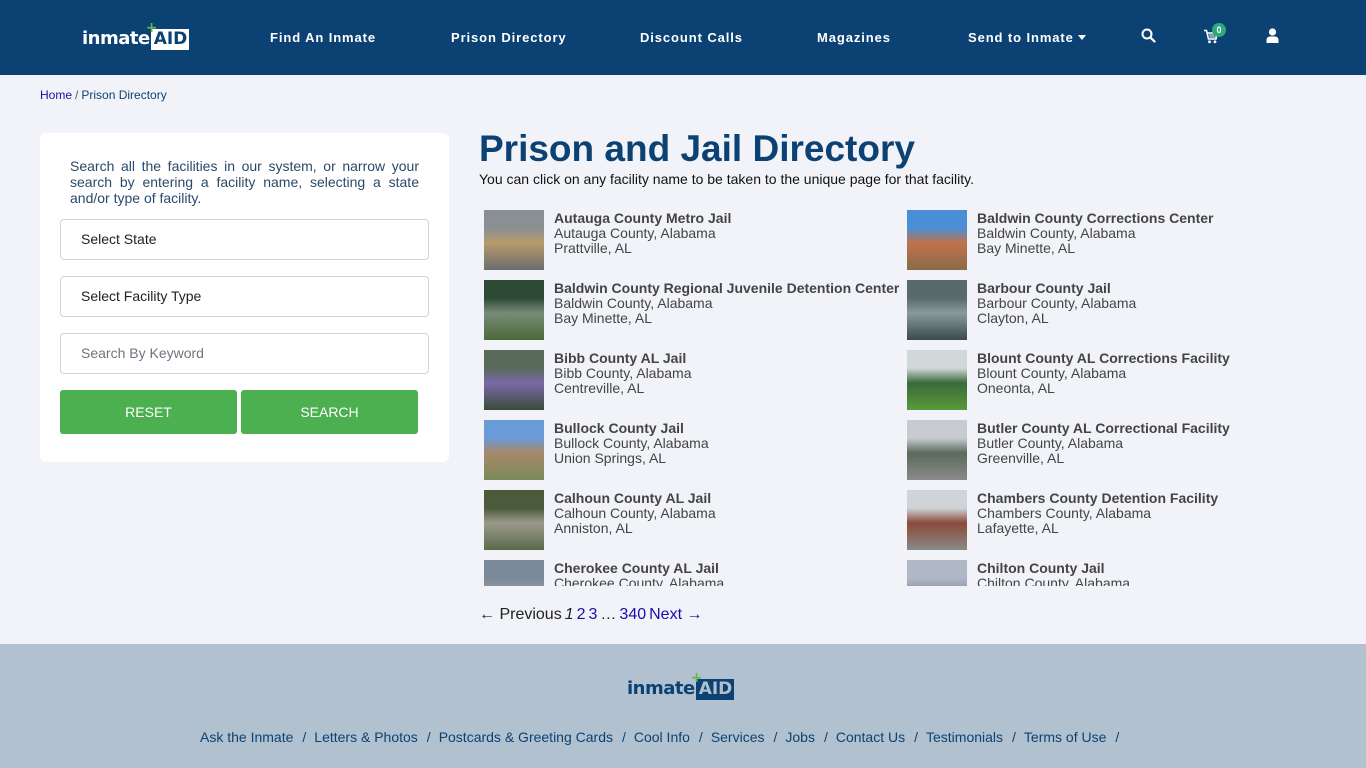  What do you see at coordinates (148, 412) in the screenshot?
I see `reset-button: RESET` at bounding box center [148, 412].